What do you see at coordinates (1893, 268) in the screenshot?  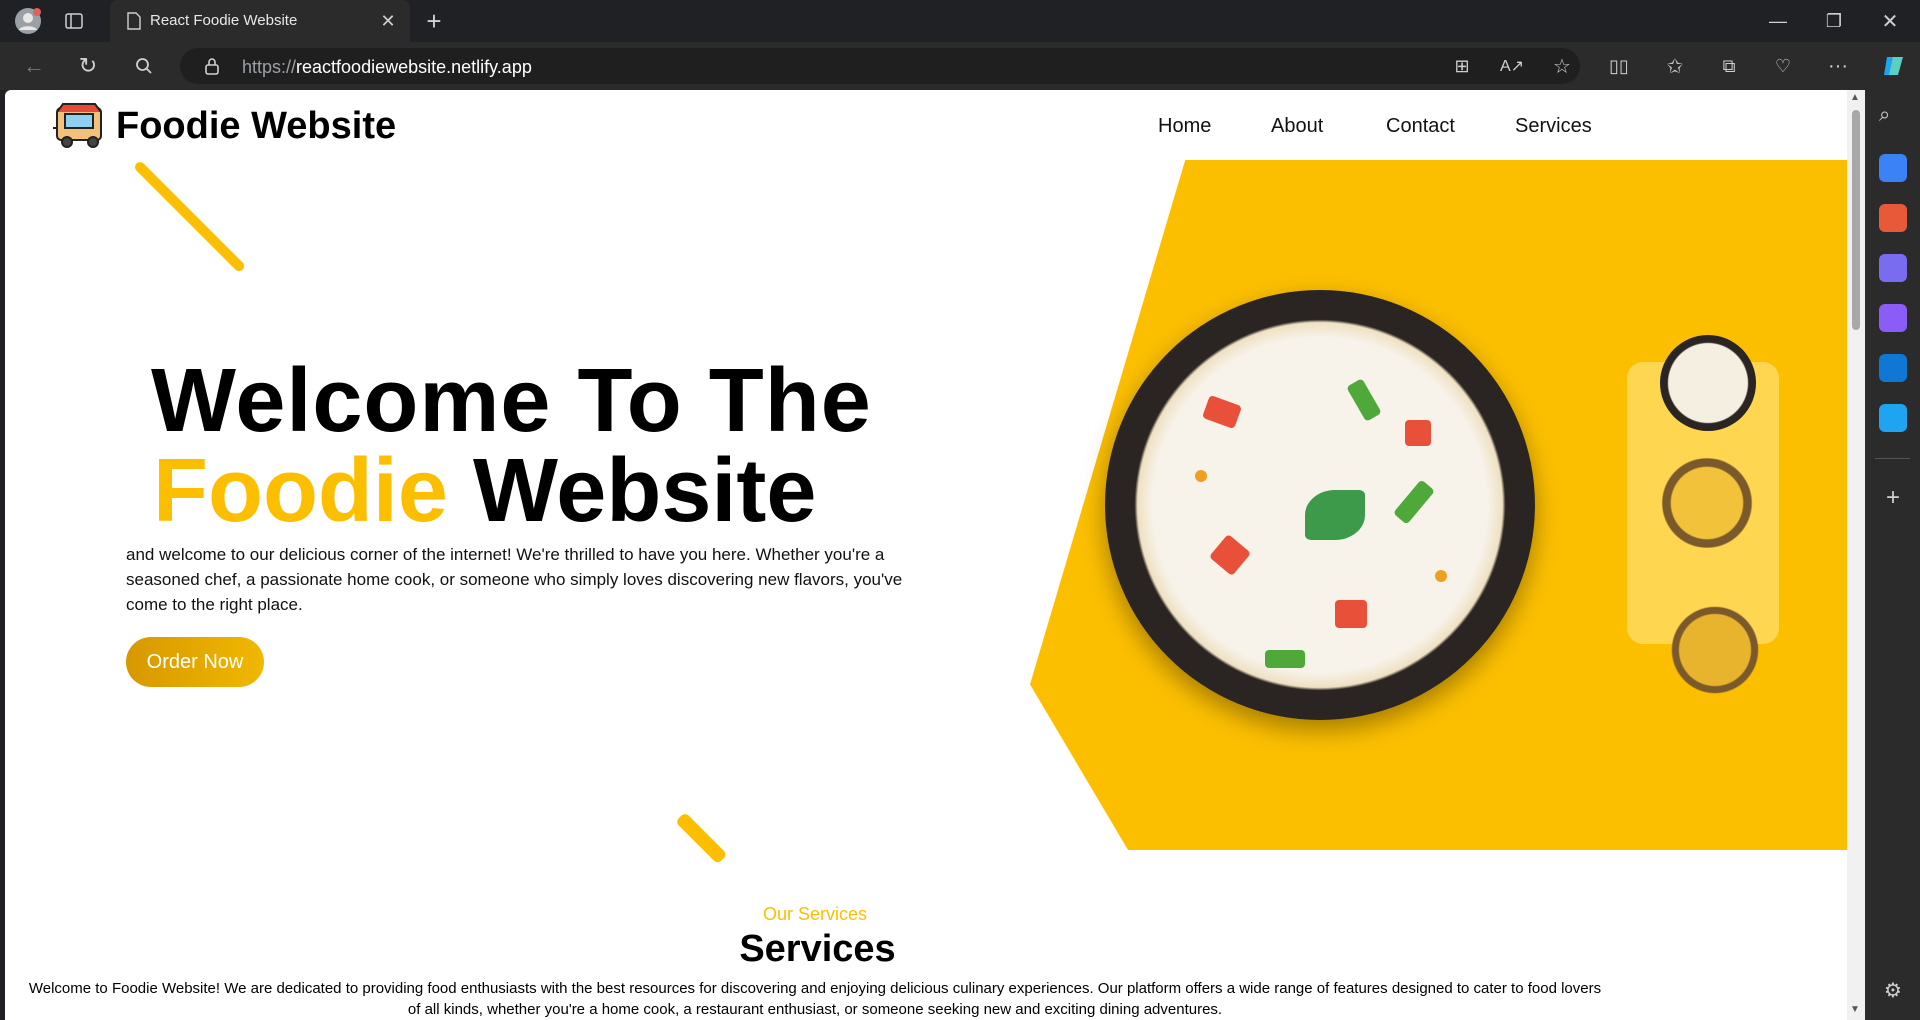 I see `games-icon` at bounding box center [1893, 268].